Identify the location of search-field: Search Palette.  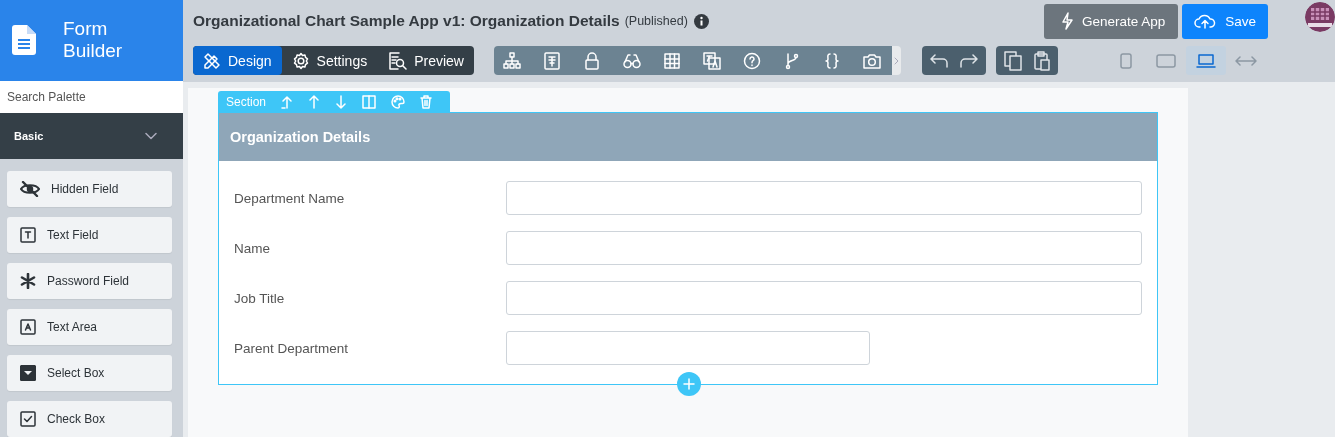
(91, 97).